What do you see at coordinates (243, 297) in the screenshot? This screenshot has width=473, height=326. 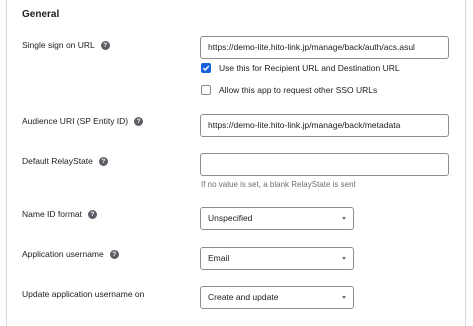 I see `update-username-value: Create and update` at bounding box center [243, 297].